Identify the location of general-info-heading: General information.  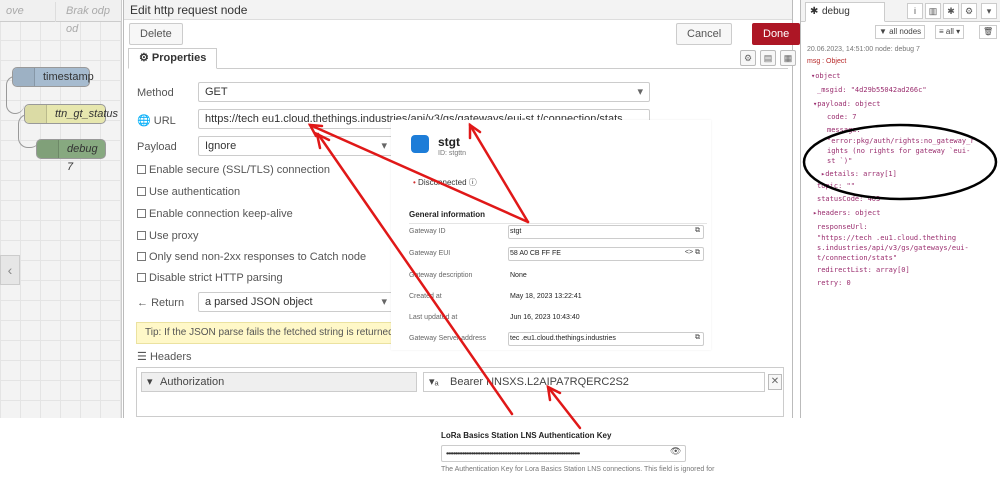
(447, 214).